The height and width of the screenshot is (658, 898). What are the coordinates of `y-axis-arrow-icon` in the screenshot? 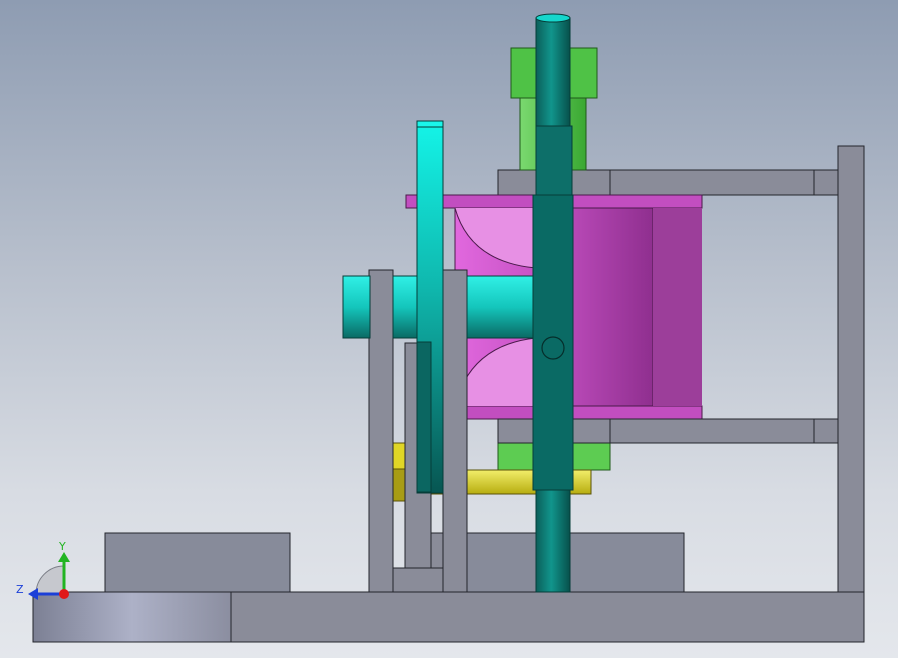 It's located at (64, 557).